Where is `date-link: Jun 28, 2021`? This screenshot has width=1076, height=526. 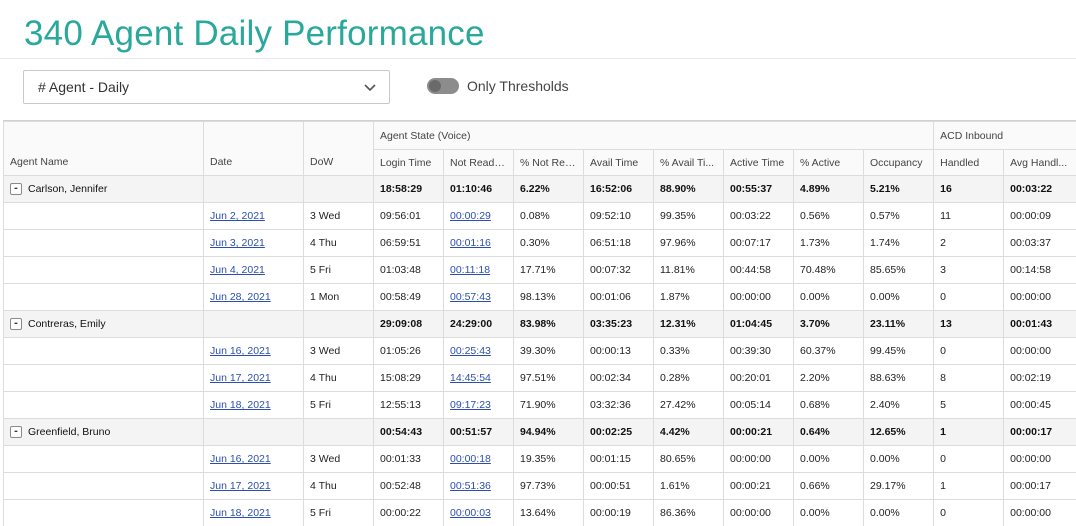 date-link: Jun 28, 2021 is located at coordinates (240, 297).